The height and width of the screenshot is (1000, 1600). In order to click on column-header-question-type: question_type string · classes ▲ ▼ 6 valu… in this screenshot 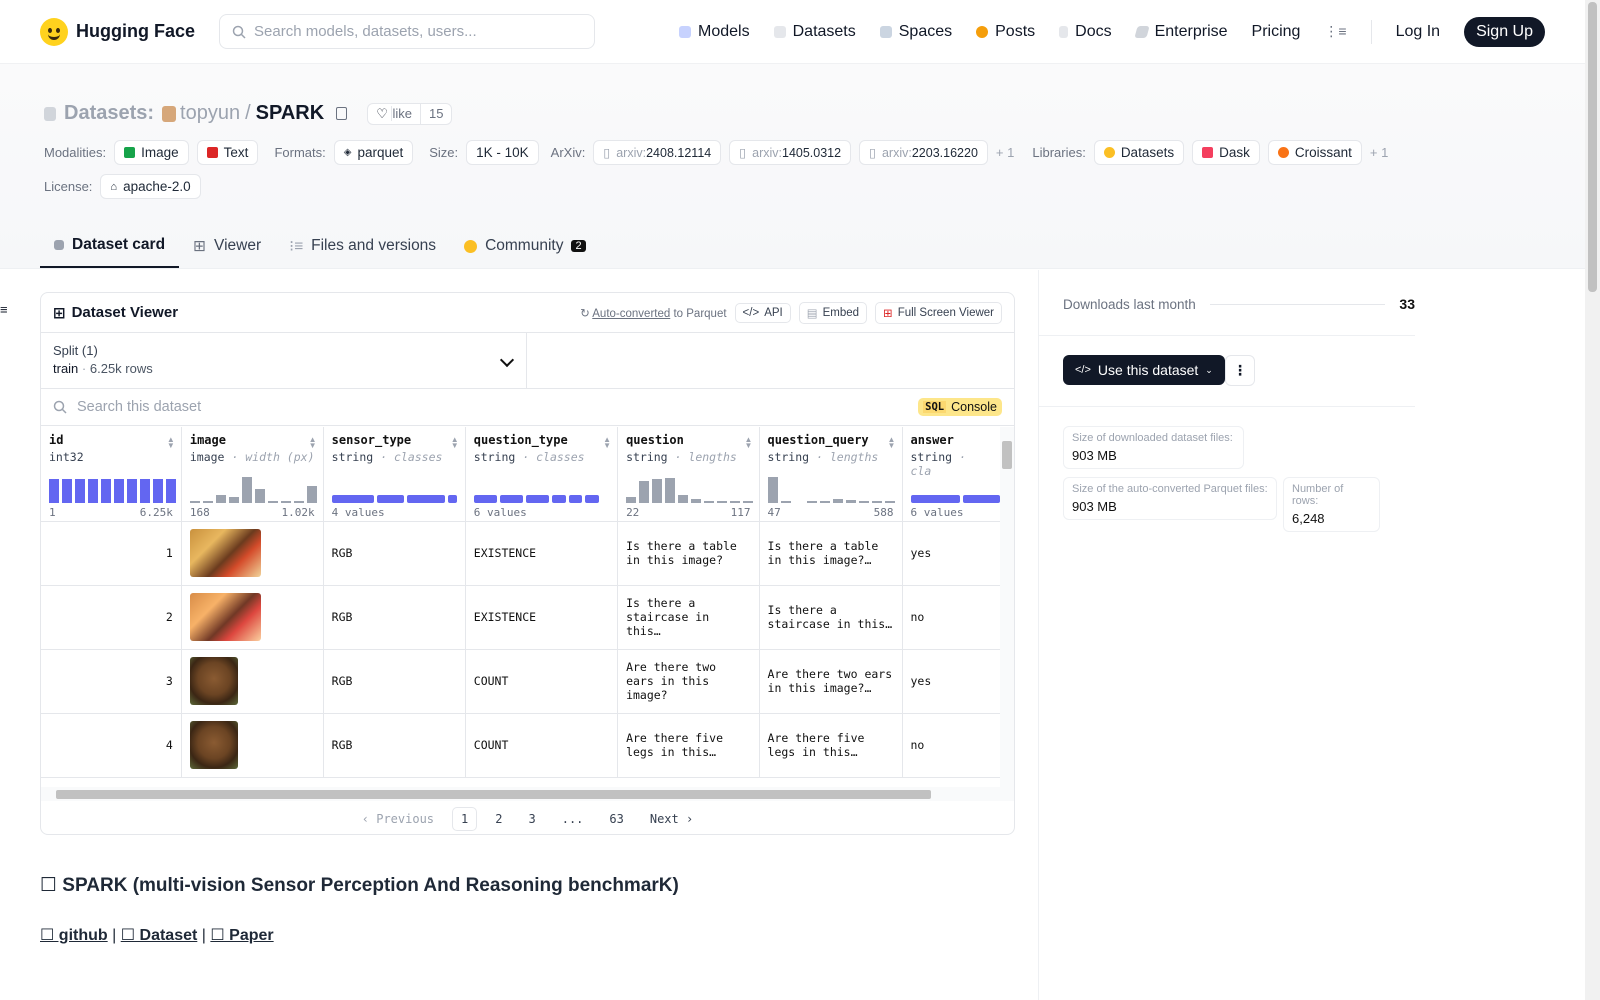, I will do `click(542, 474)`.